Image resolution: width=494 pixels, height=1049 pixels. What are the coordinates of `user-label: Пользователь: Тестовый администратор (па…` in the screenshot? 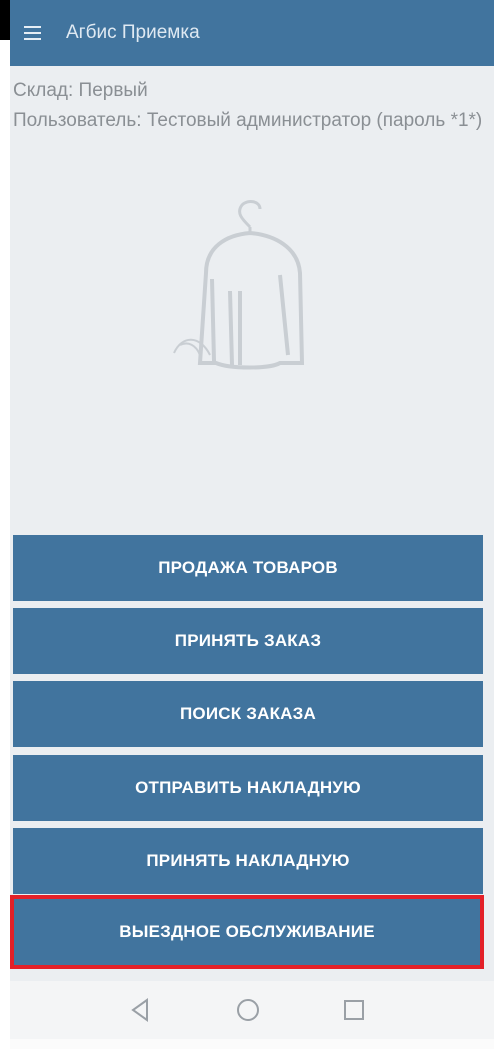 It's located at (248, 120).